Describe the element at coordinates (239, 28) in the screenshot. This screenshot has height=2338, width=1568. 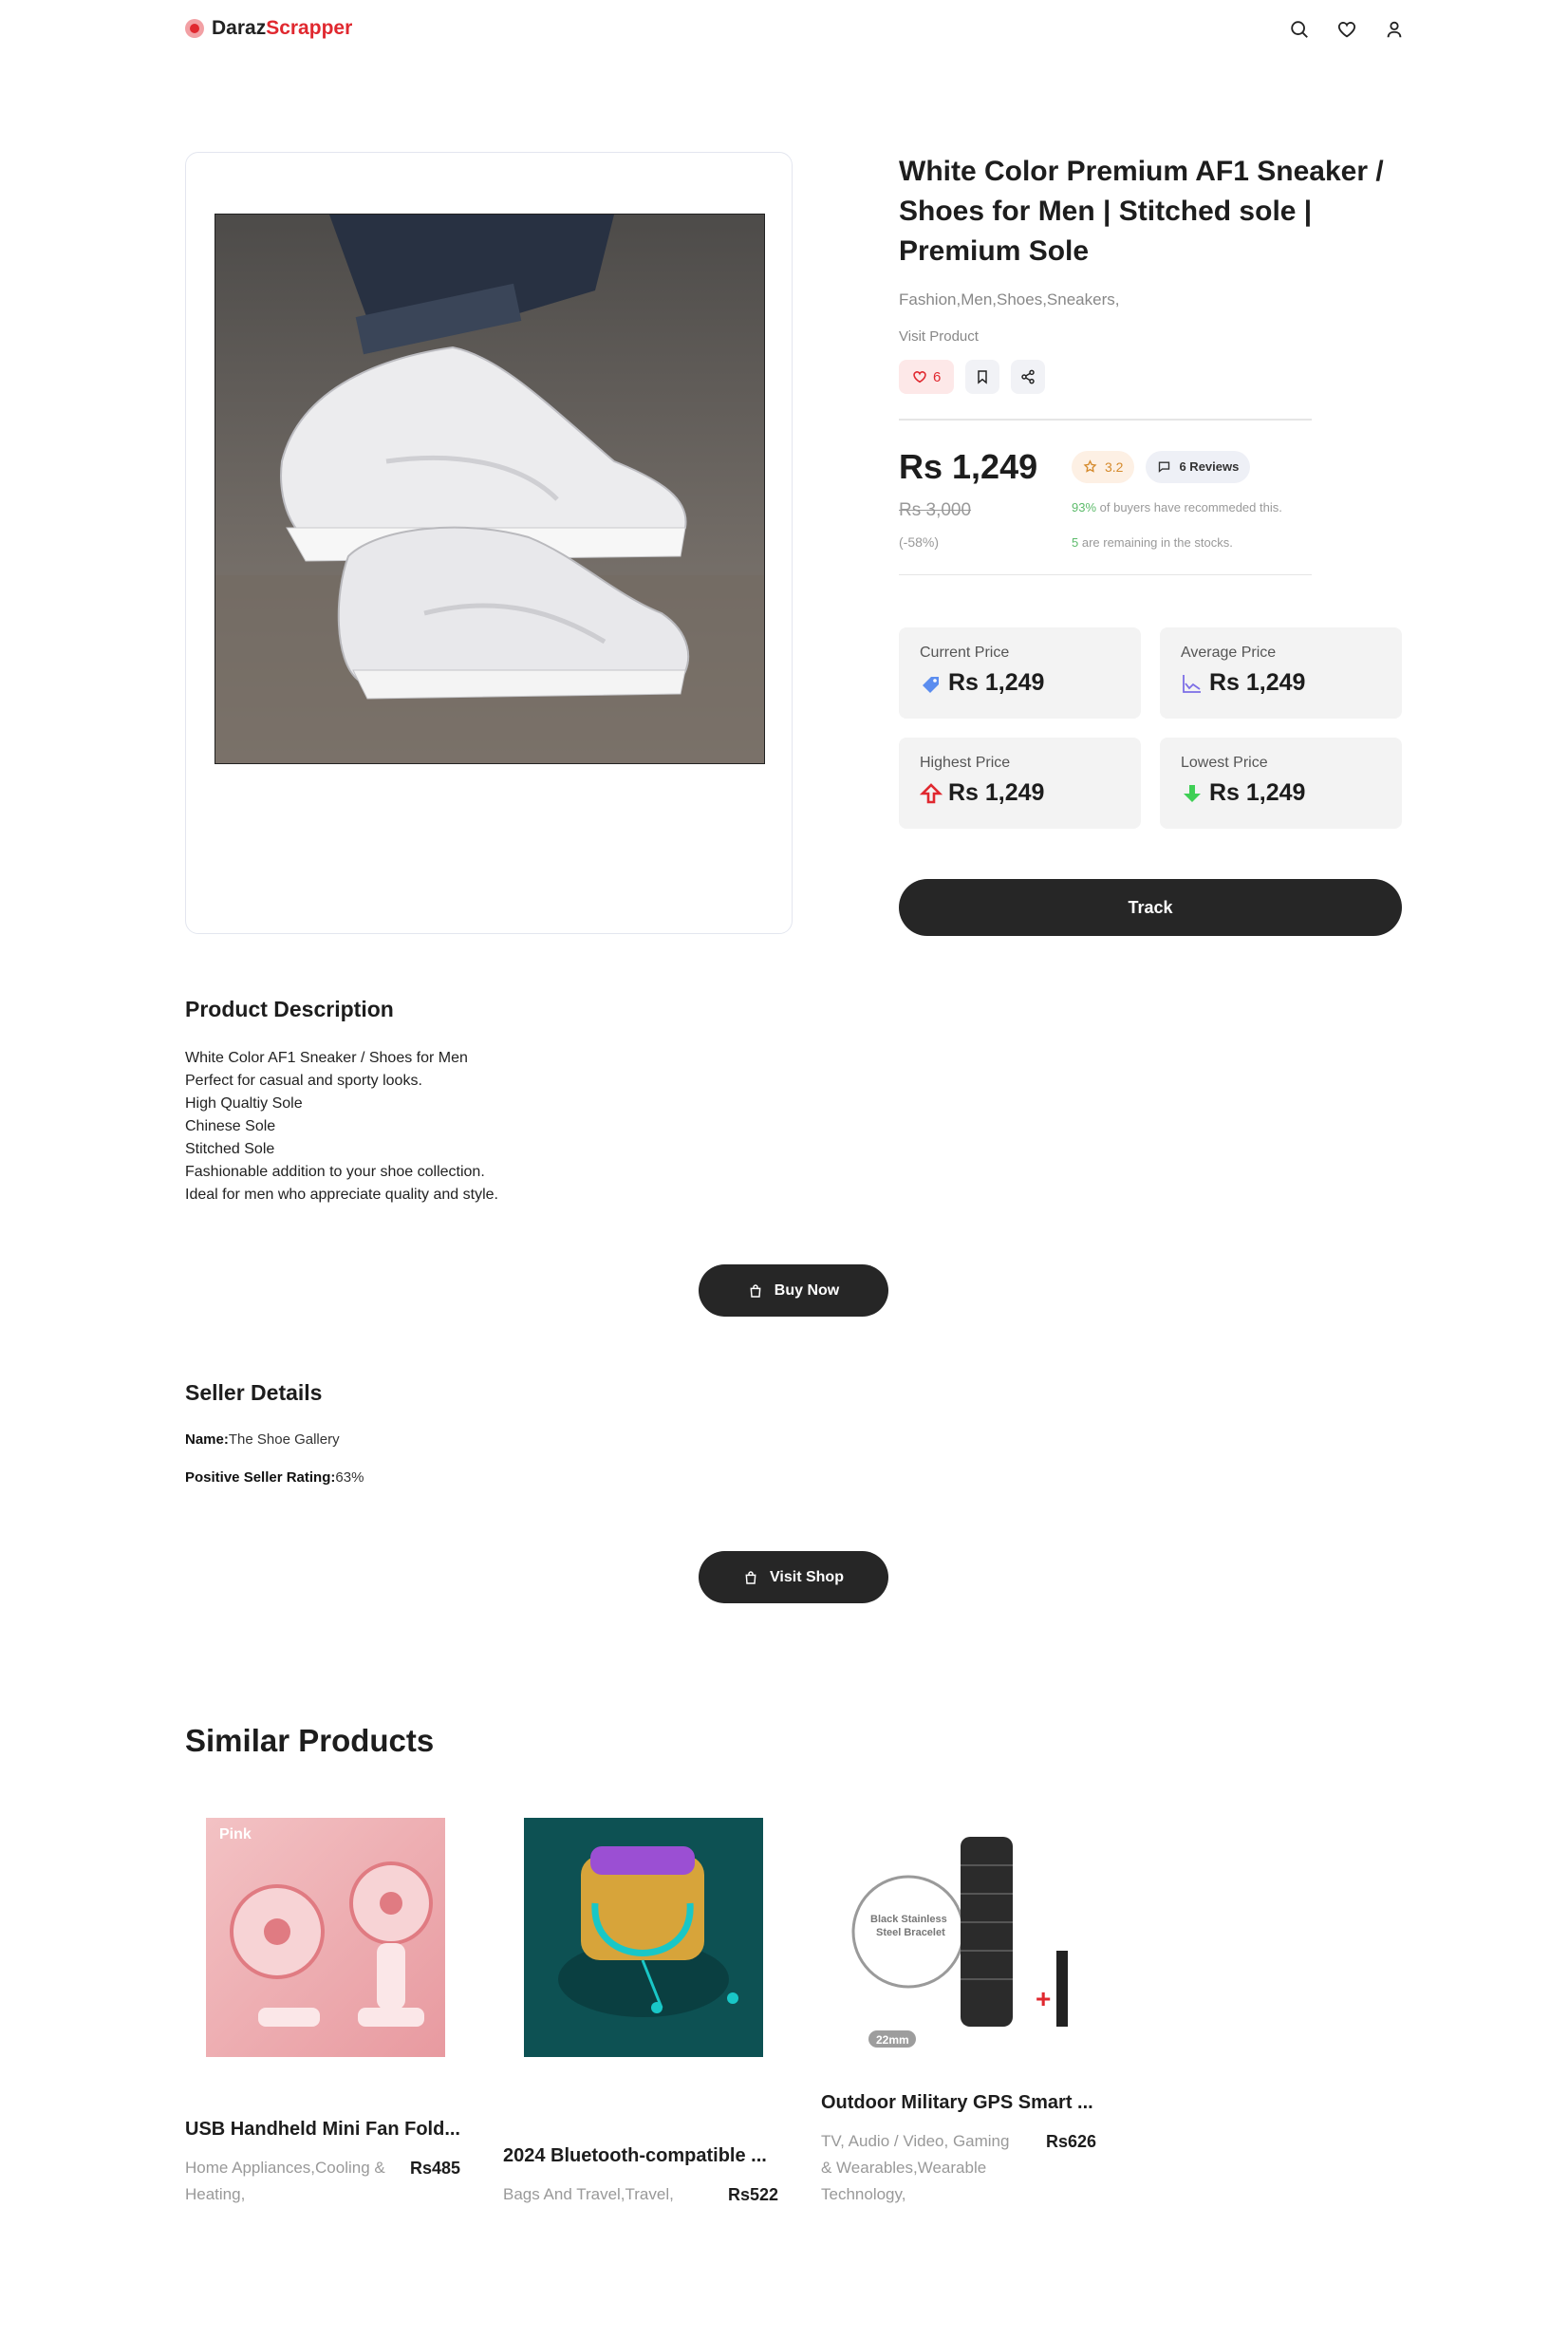
I see `brand-name-part1: Daraz` at that location.